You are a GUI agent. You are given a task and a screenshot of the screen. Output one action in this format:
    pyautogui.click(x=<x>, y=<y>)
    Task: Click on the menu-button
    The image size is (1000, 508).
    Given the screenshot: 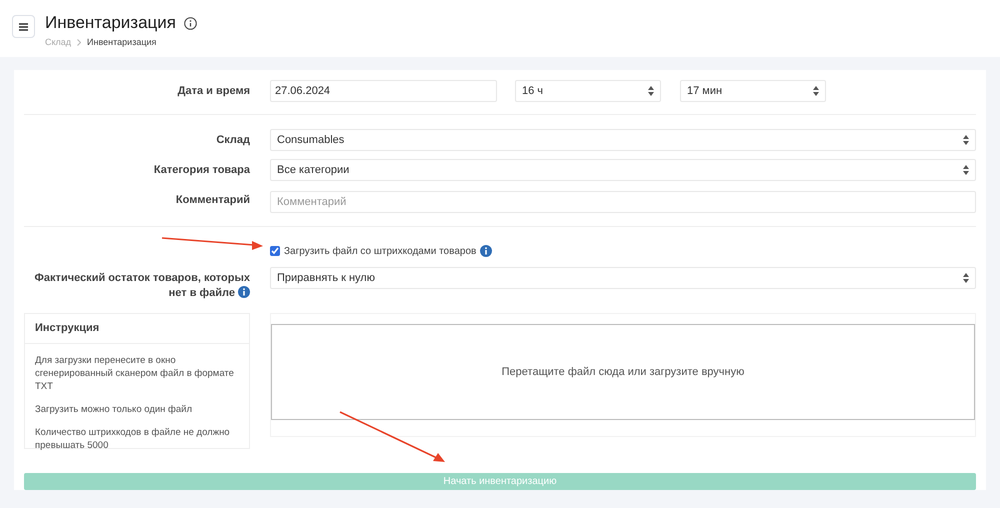 What is the action you would take?
    pyautogui.click(x=23, y=26)
    